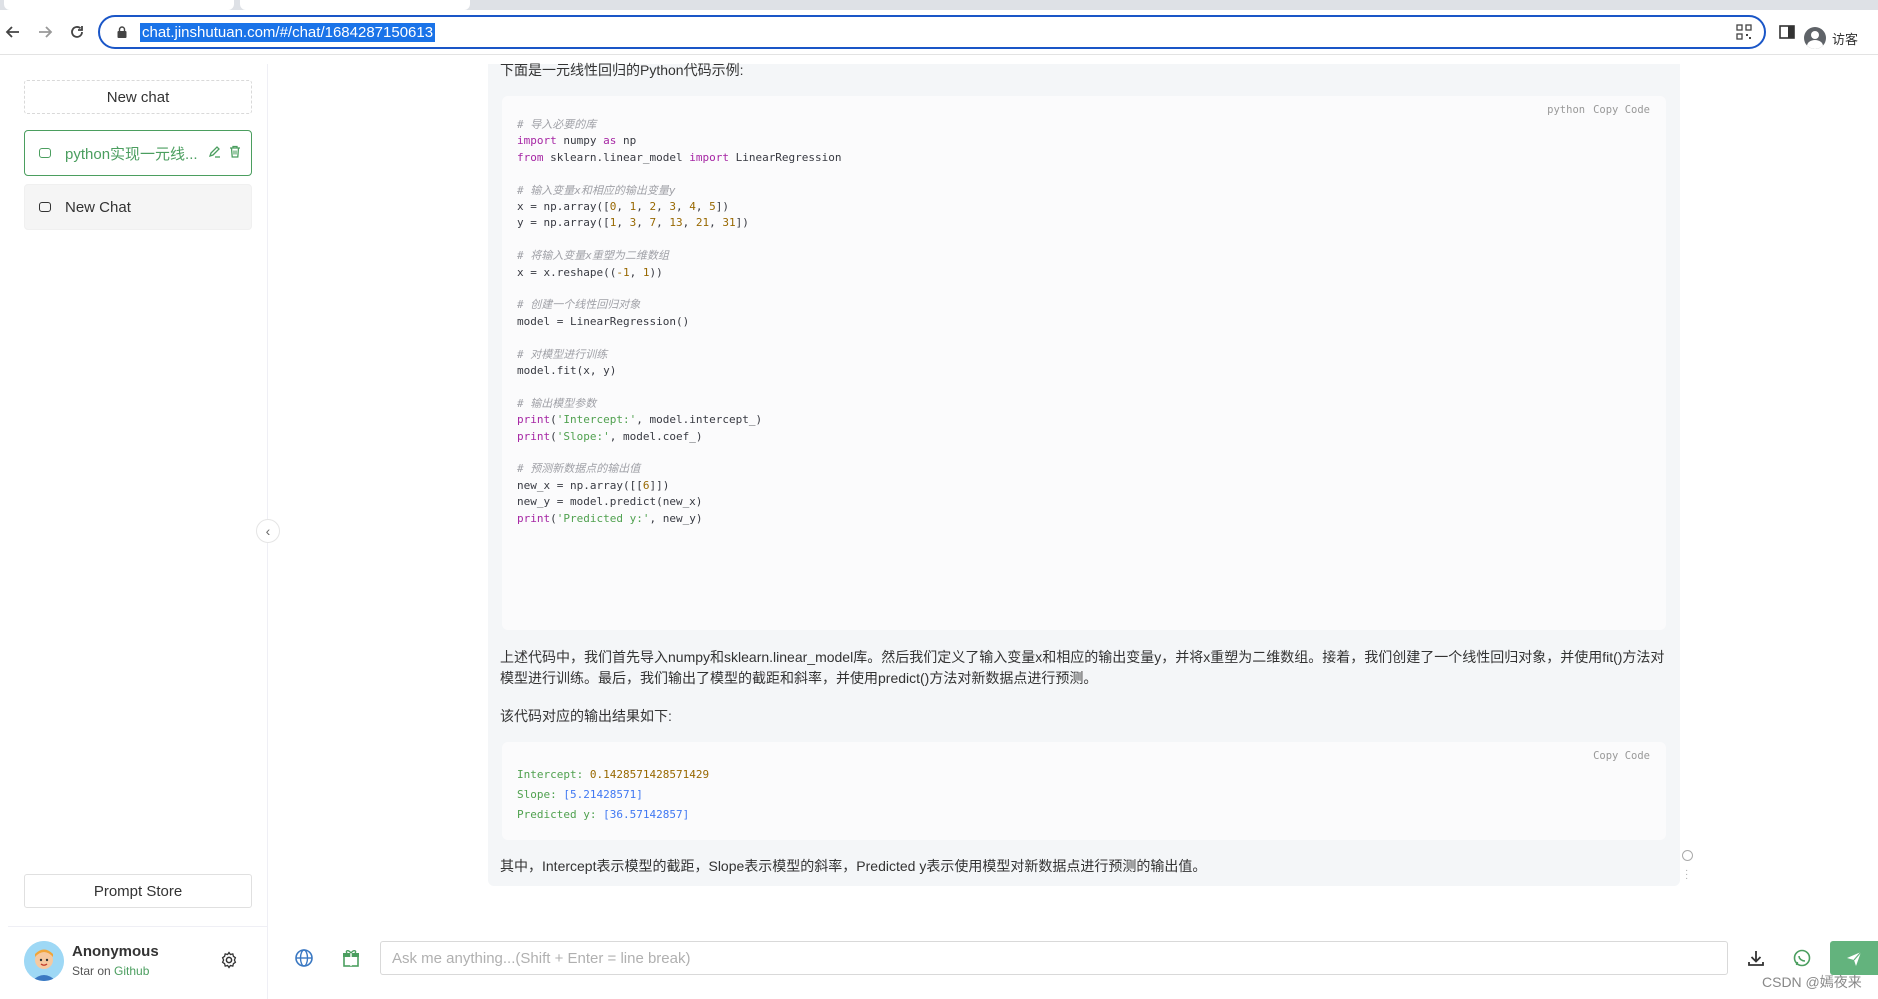  What do you see at coordinates (1566, 110) in the screenshot?
I see `code-language-label: python` at bounding box center [1566, 110].